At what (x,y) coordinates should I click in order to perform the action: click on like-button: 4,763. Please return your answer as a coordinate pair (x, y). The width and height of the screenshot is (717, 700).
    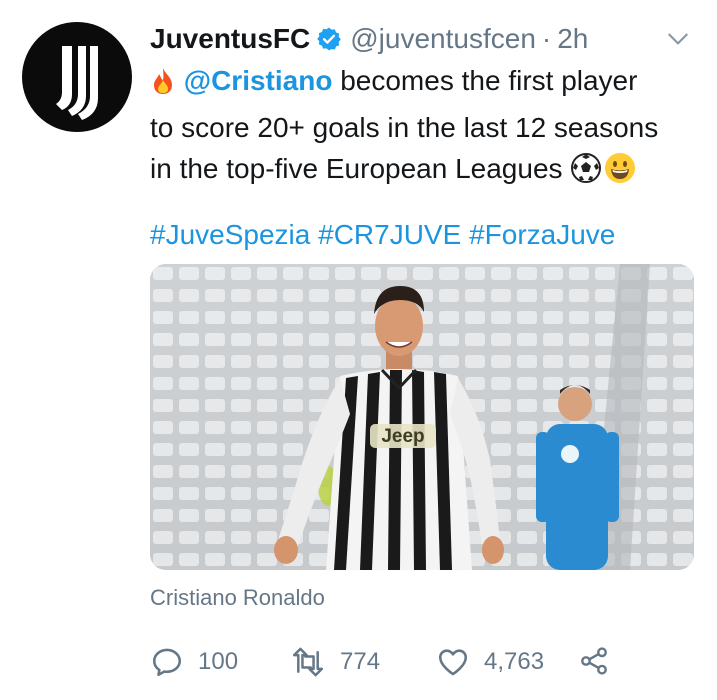
    Looking at the image, I should click on (490, 662).